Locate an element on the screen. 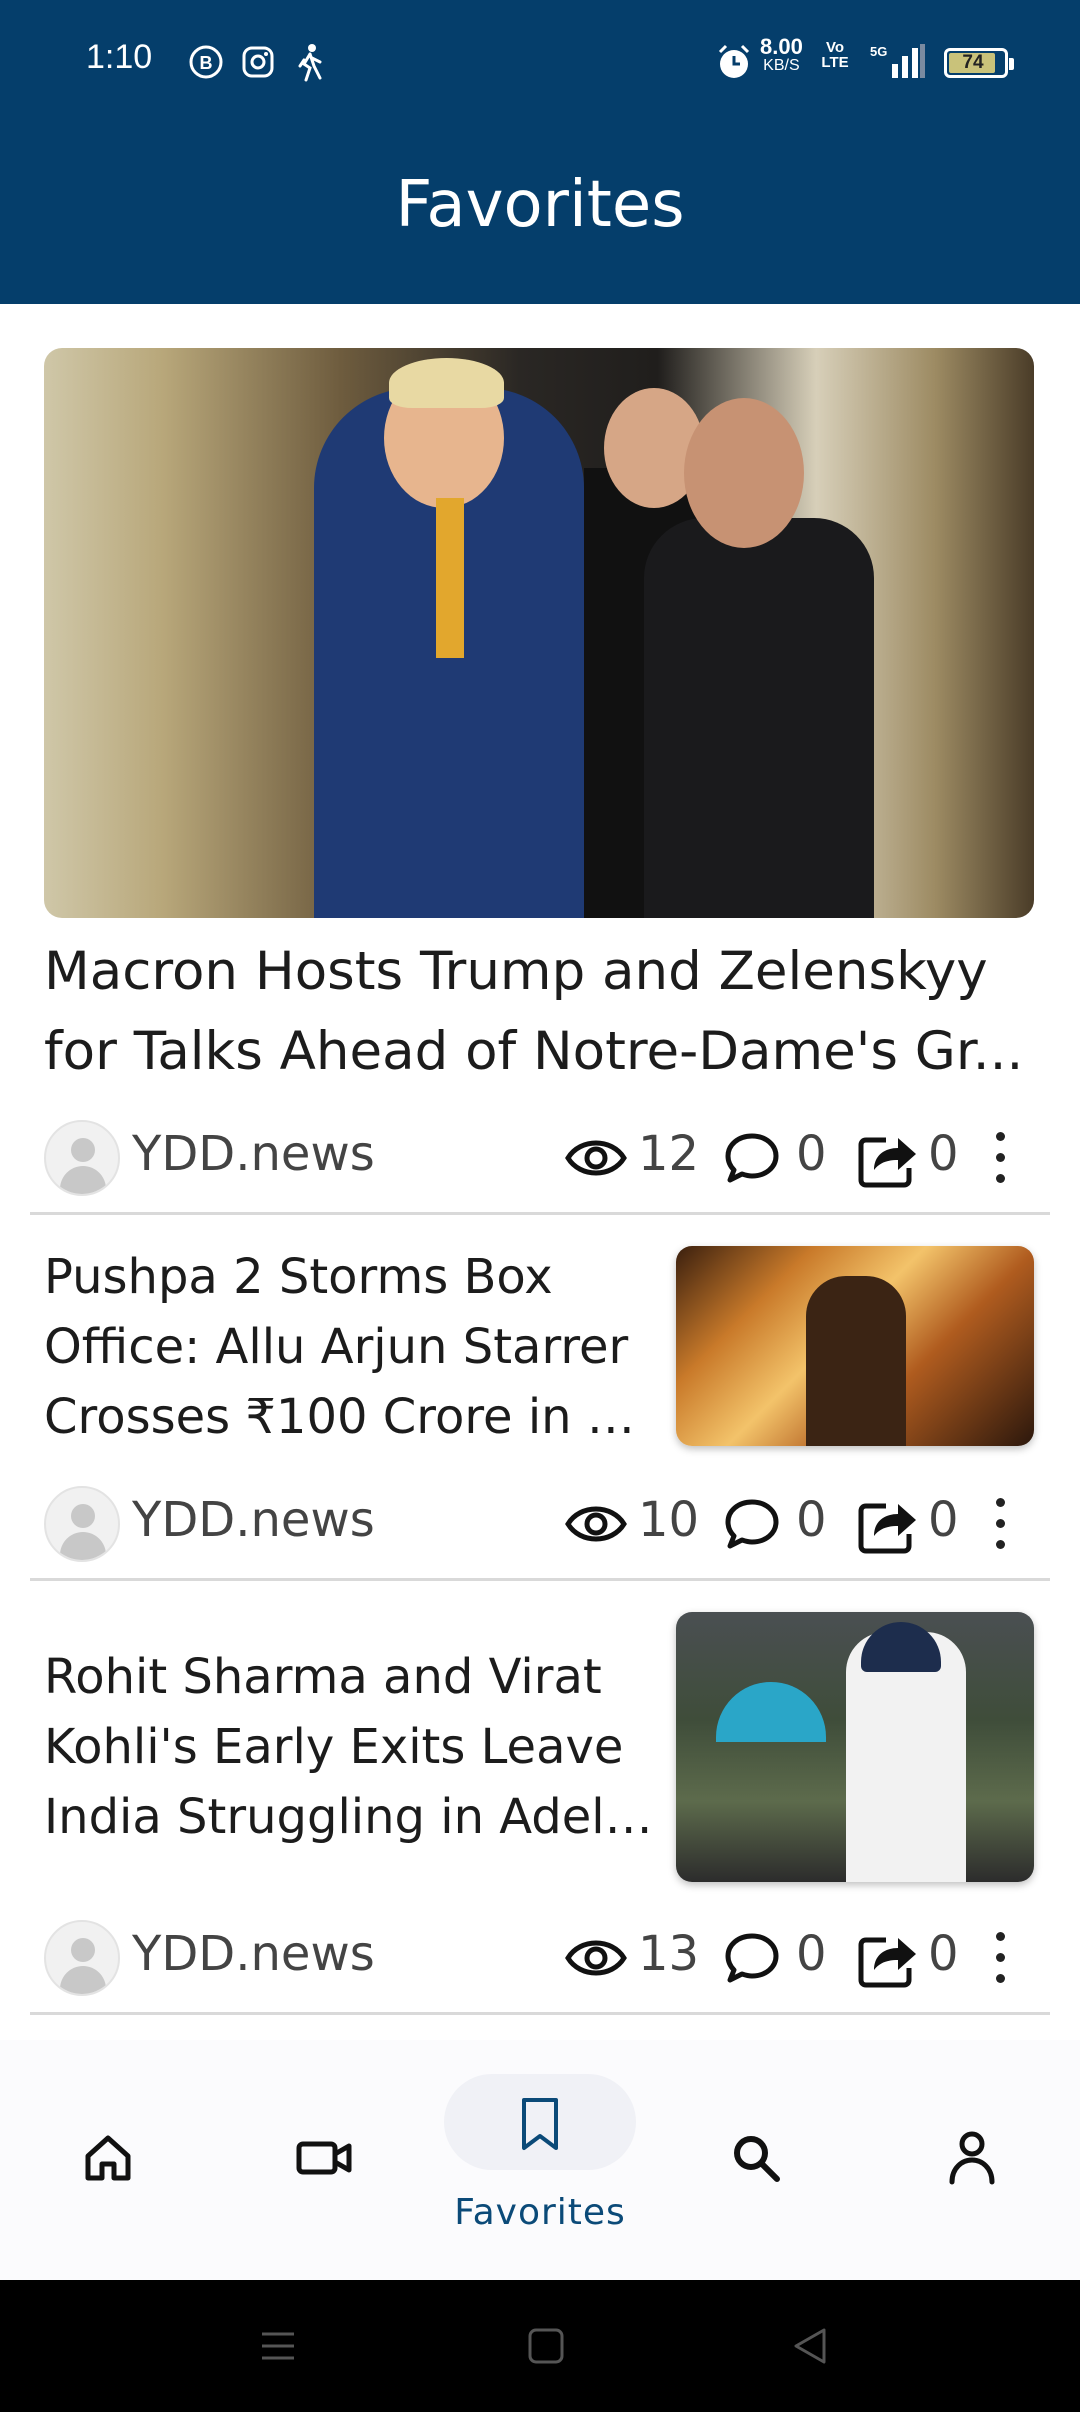  system-nav-bar is located at coordinates (540, 2346).